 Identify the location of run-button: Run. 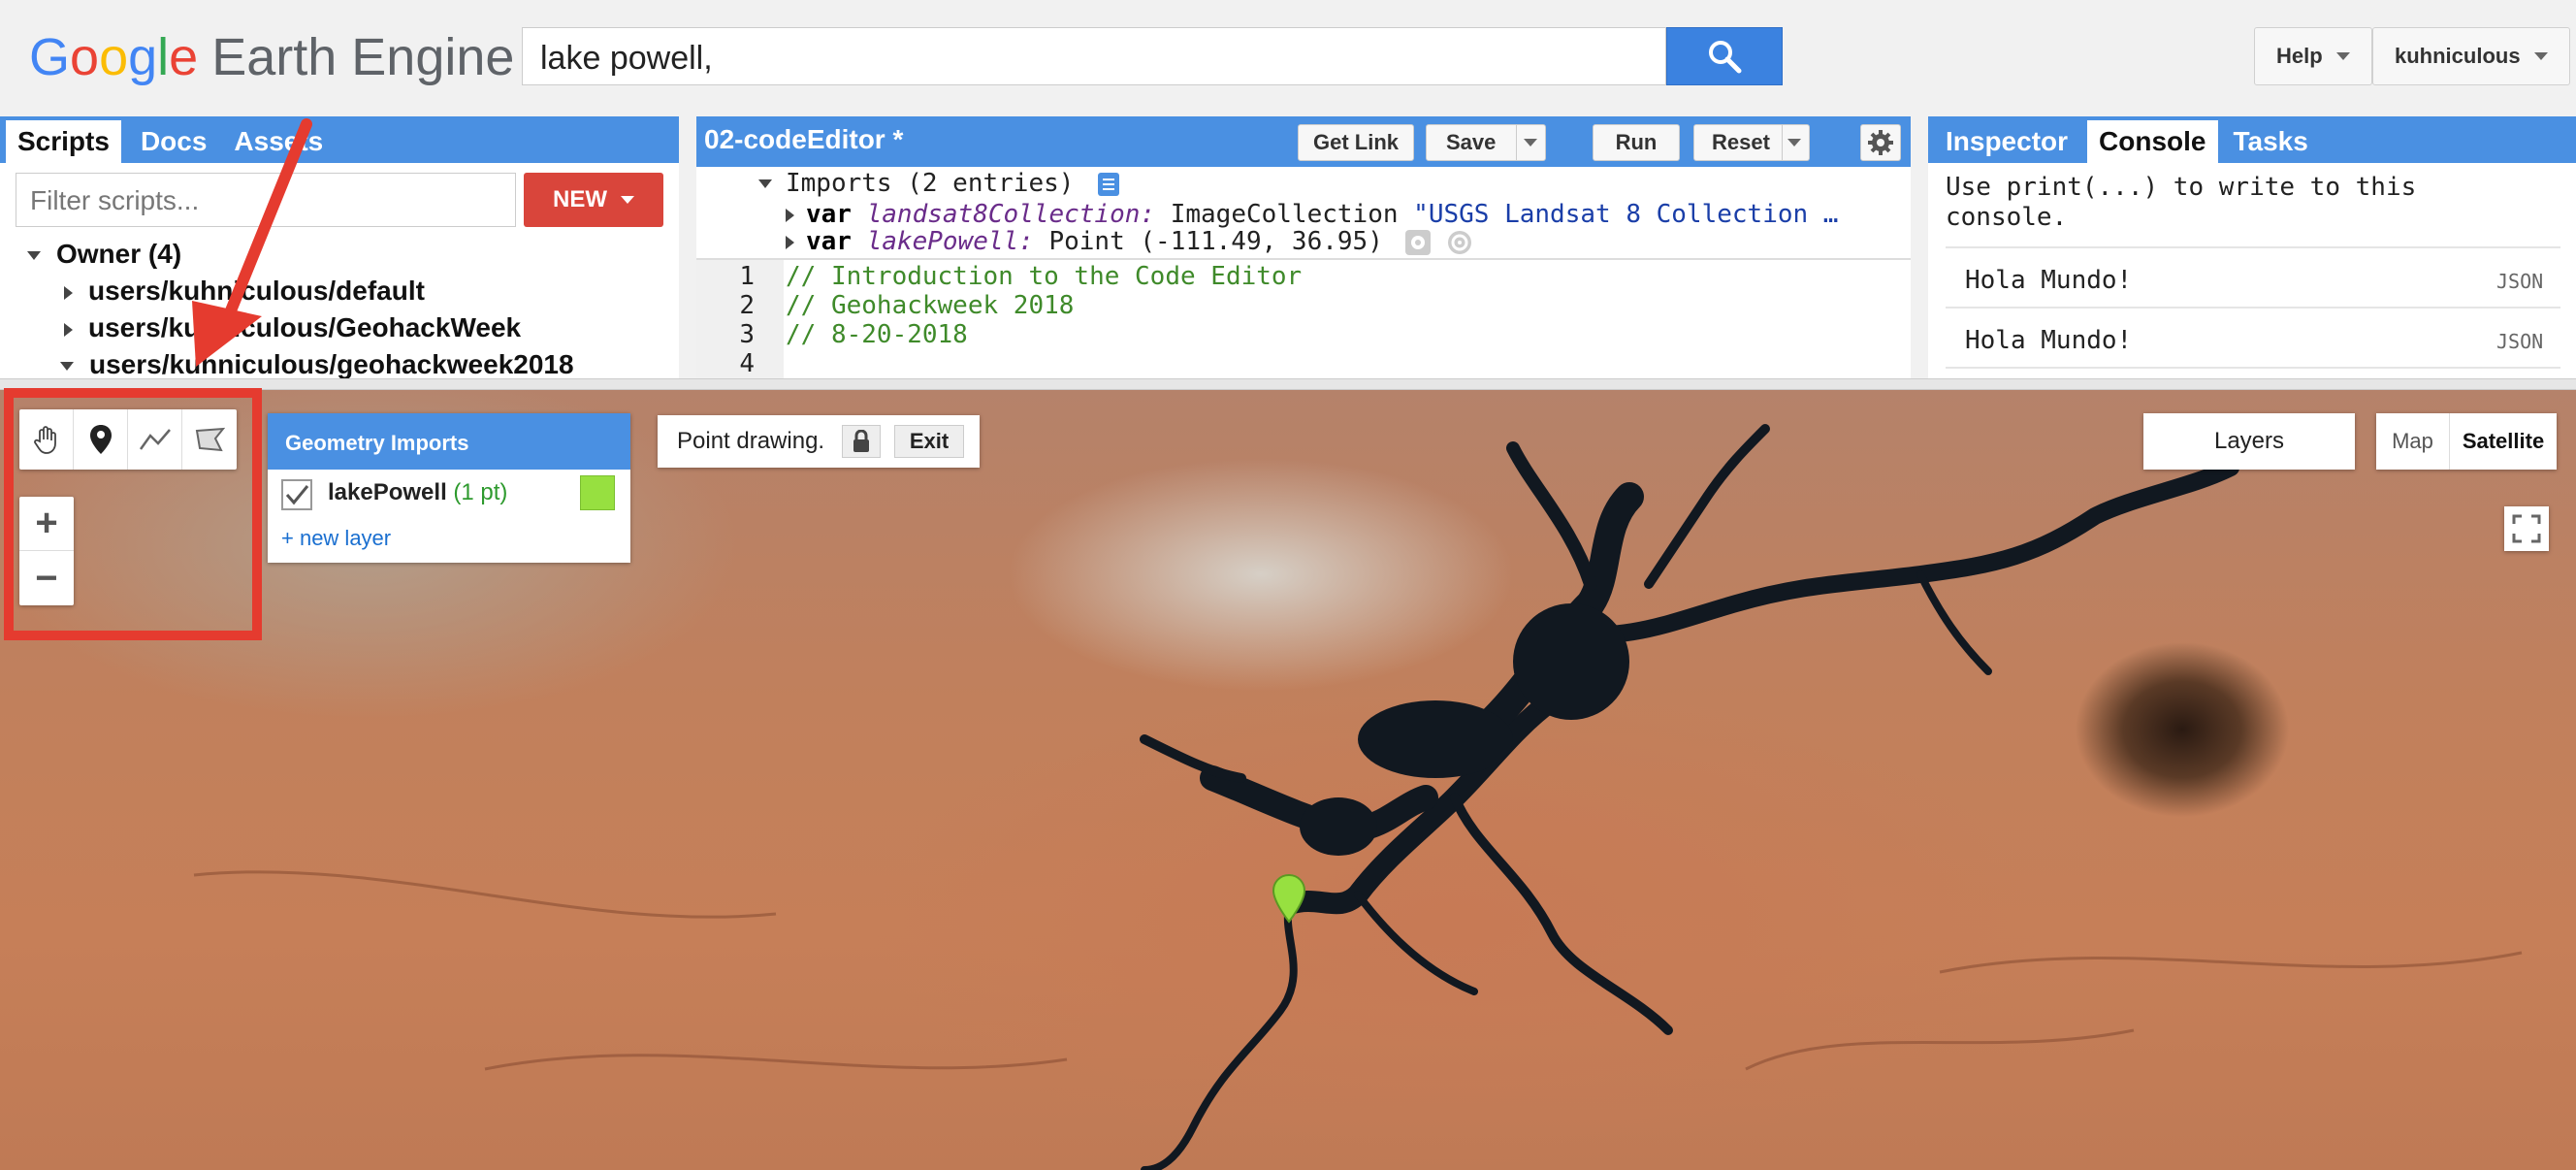
(1636, 142).